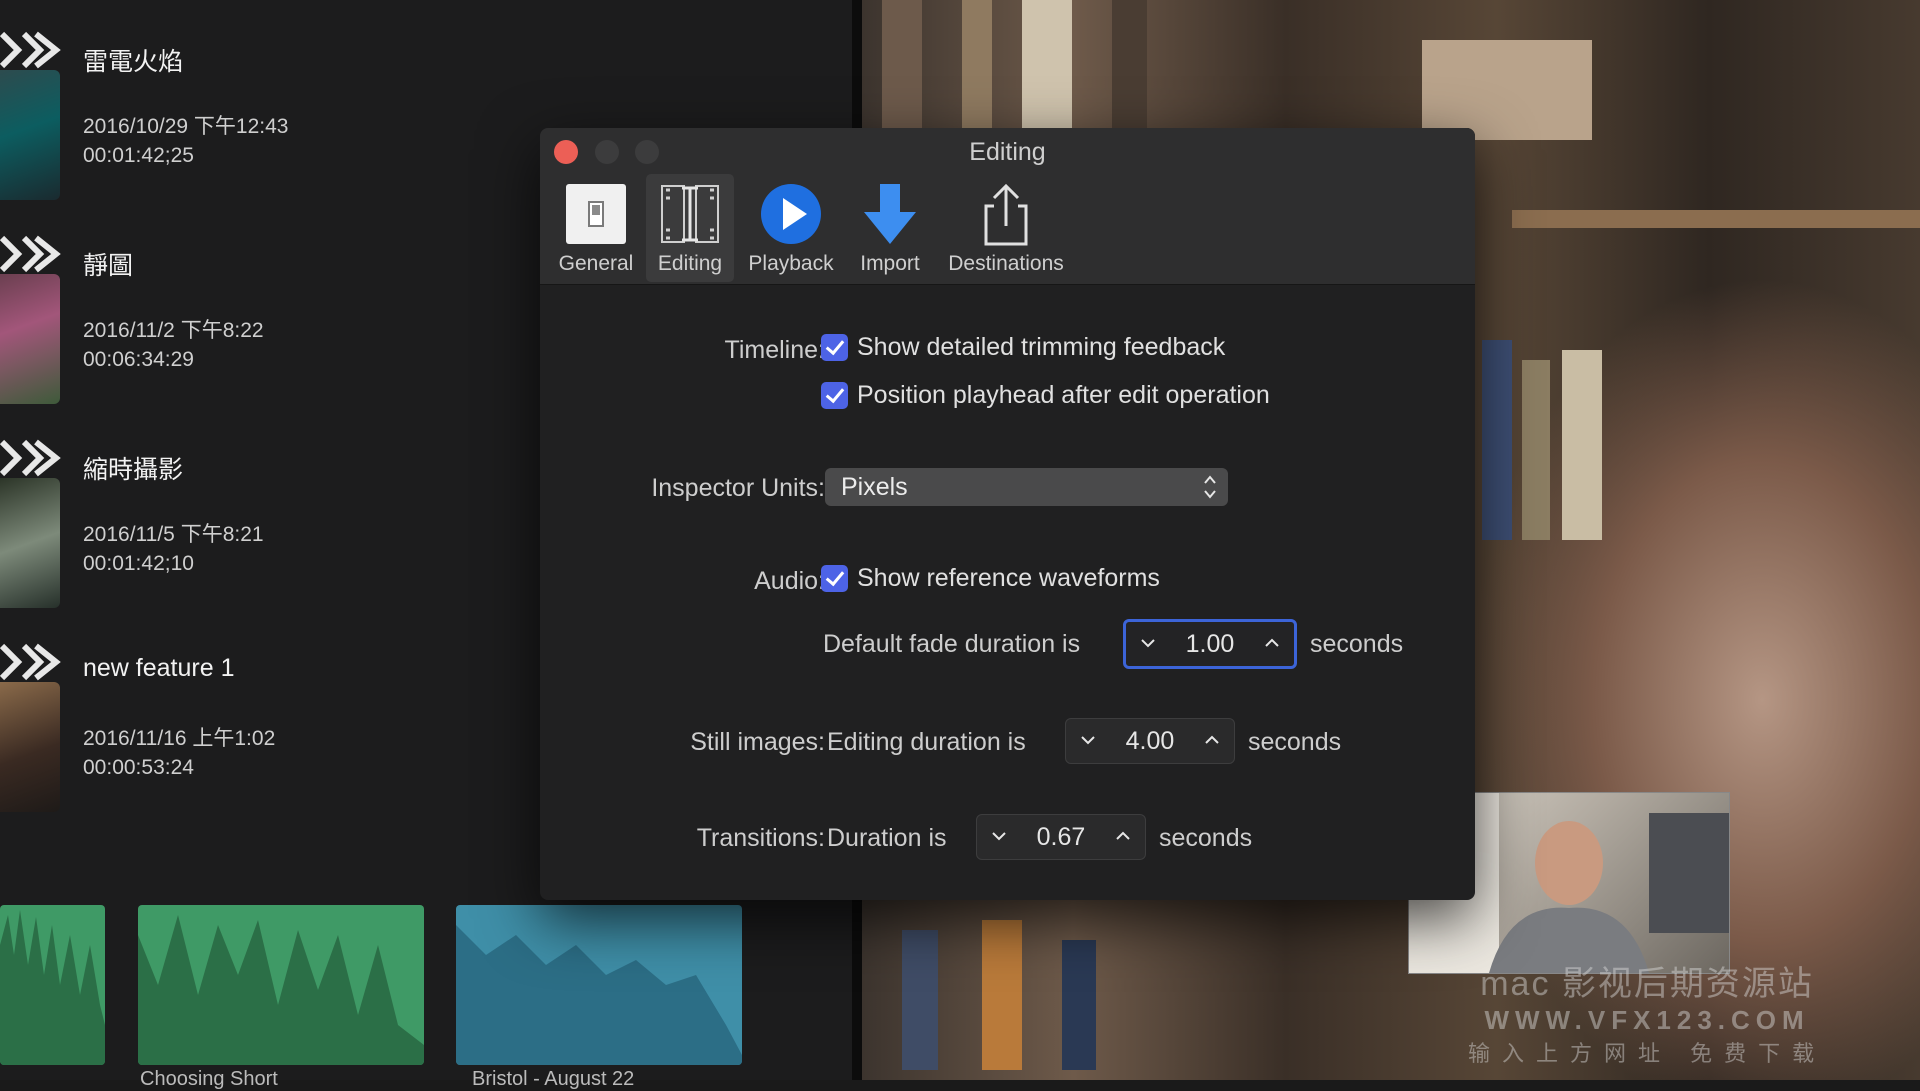 The width and height of the screenshot is (1920, 1091). What do you see at coordinates (1008, 578) in the screenshot?
I see `reference-waveforms-label: Show reference waveforms` at bounding box center [1008, 578].